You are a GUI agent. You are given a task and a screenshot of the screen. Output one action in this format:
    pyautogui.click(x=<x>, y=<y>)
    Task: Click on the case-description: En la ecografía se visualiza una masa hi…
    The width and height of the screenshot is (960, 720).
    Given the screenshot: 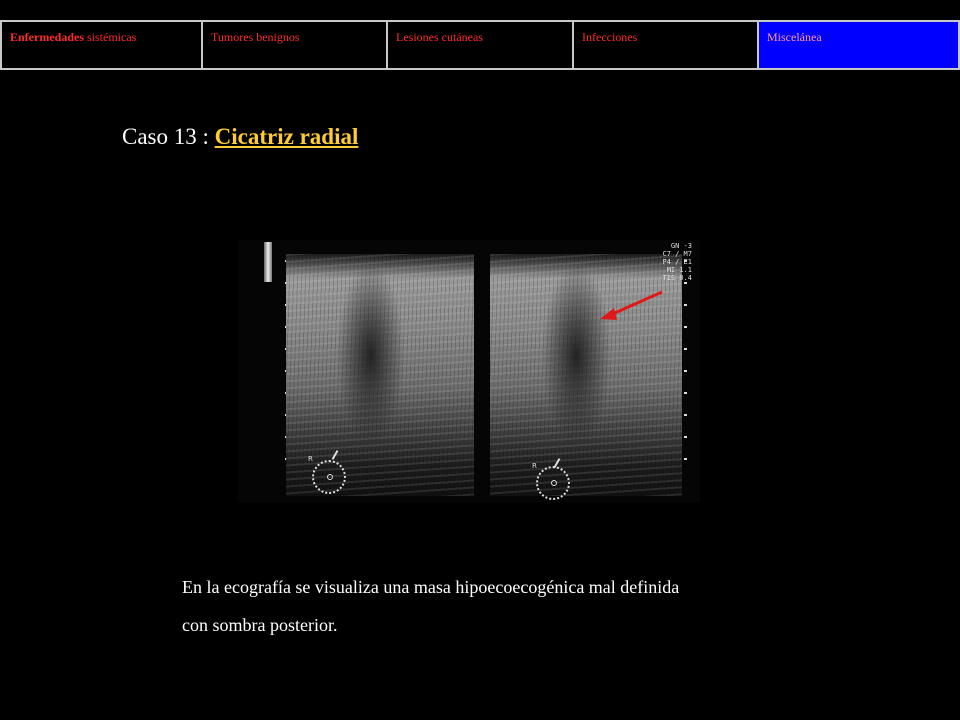 What is the action you would take?
    pyautogui.click(x=492, y=606)
    